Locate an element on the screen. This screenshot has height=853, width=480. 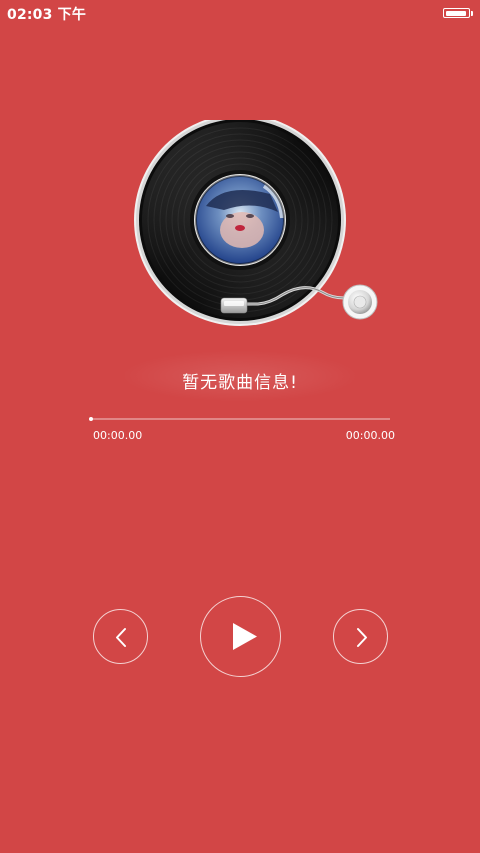
battery-icon is located at coordinates (456, 13).